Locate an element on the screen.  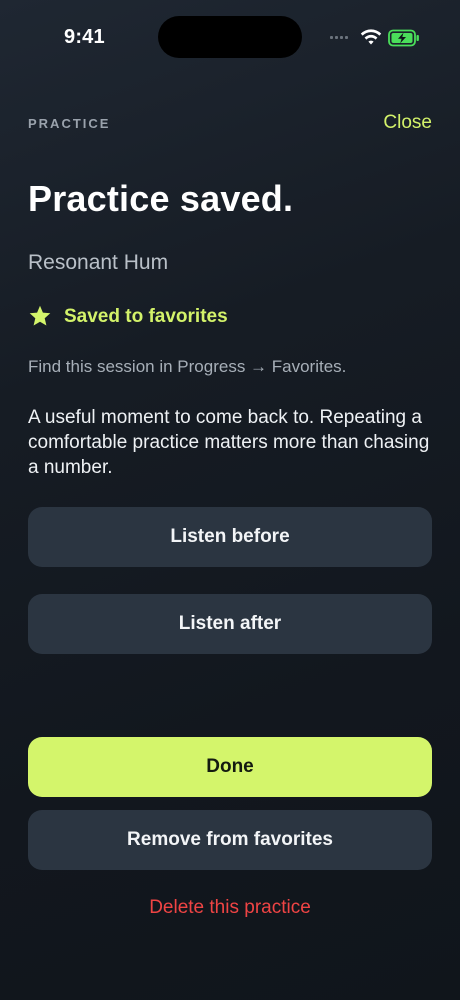
dynamic-island is located at coordinates (230, 37).